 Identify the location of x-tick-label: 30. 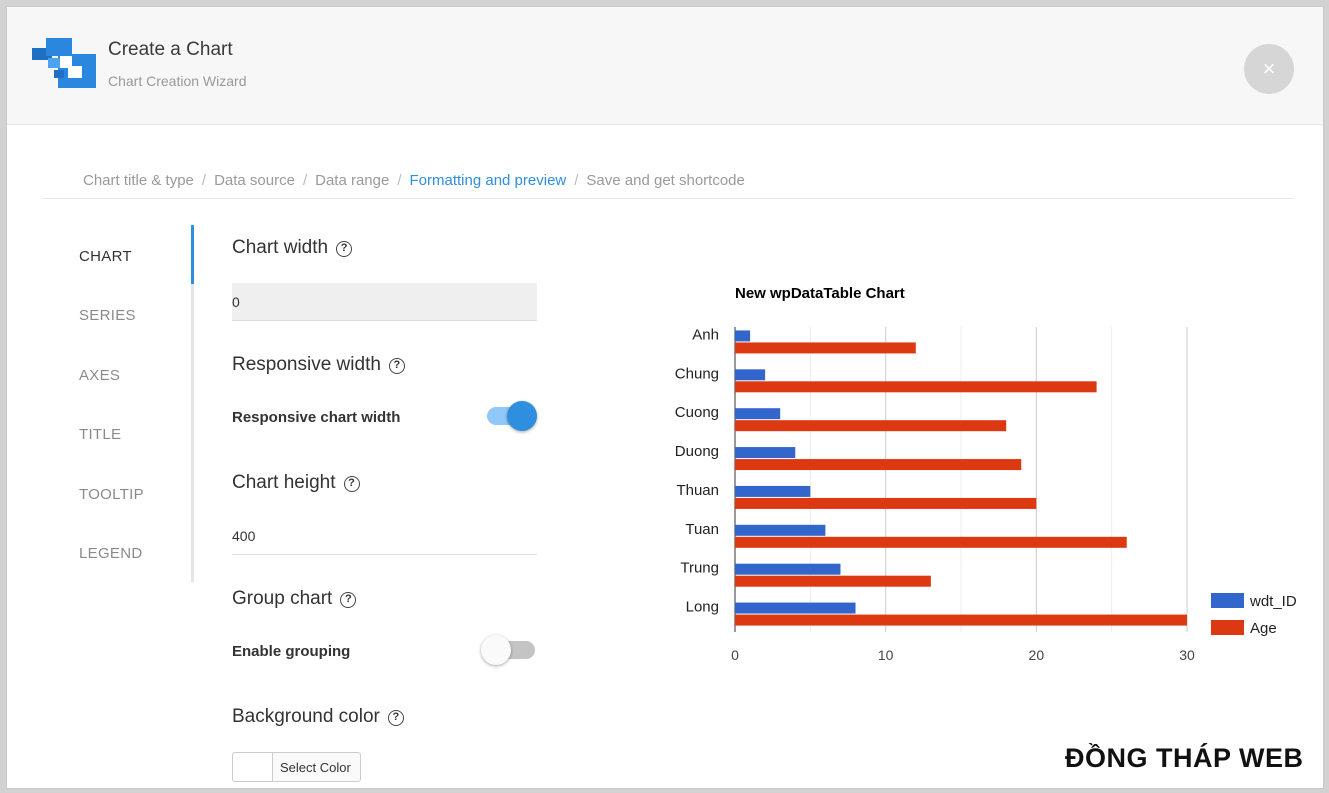
(1187, 655).